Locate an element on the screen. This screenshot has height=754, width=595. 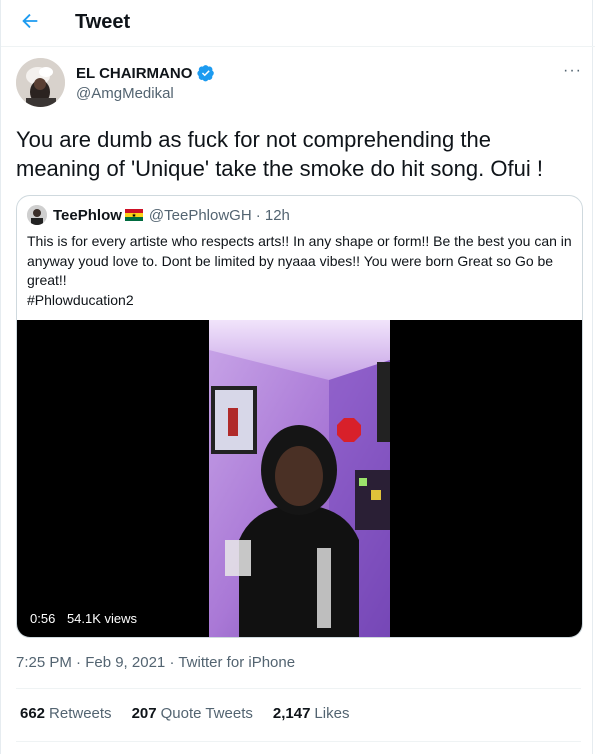
ghana-flag-icon is located at coordinates (133, 215).